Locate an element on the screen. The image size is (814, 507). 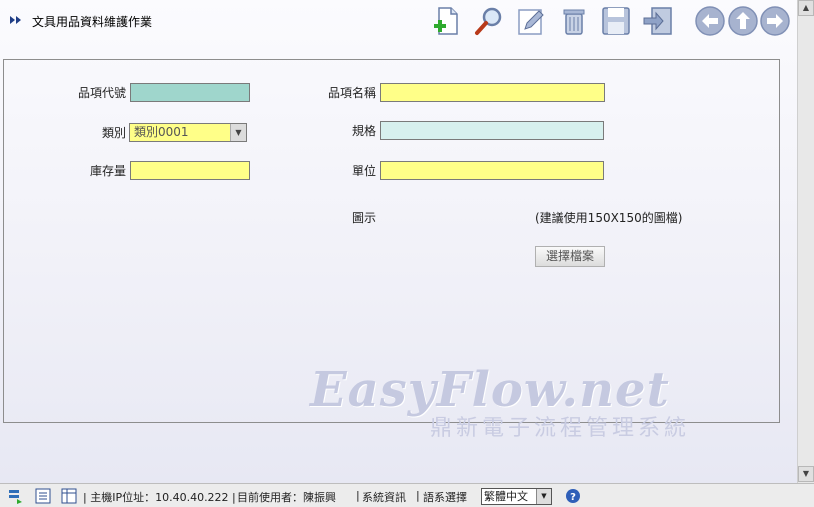
host-ip: | 主機IP位址：10.40.40.222 | is located at coordinates (159, 497).